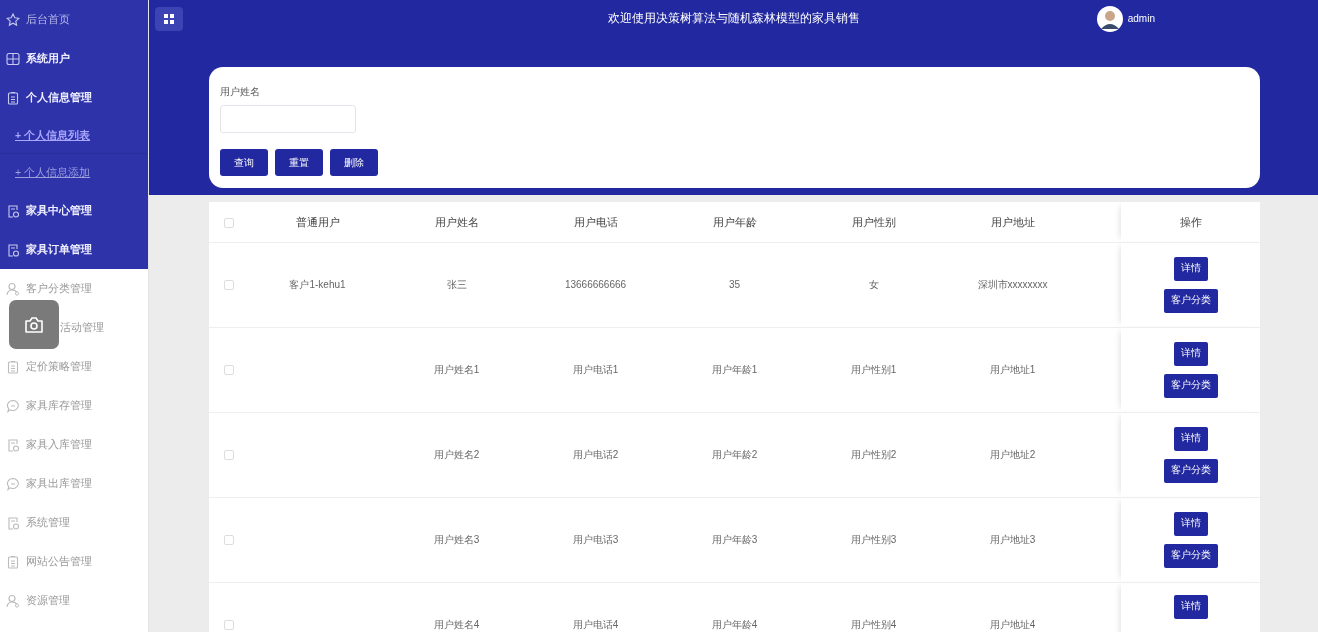 The width and height of the screenshot is (1318, 632). I want to click on avatar-icon, so click(1109, 18).